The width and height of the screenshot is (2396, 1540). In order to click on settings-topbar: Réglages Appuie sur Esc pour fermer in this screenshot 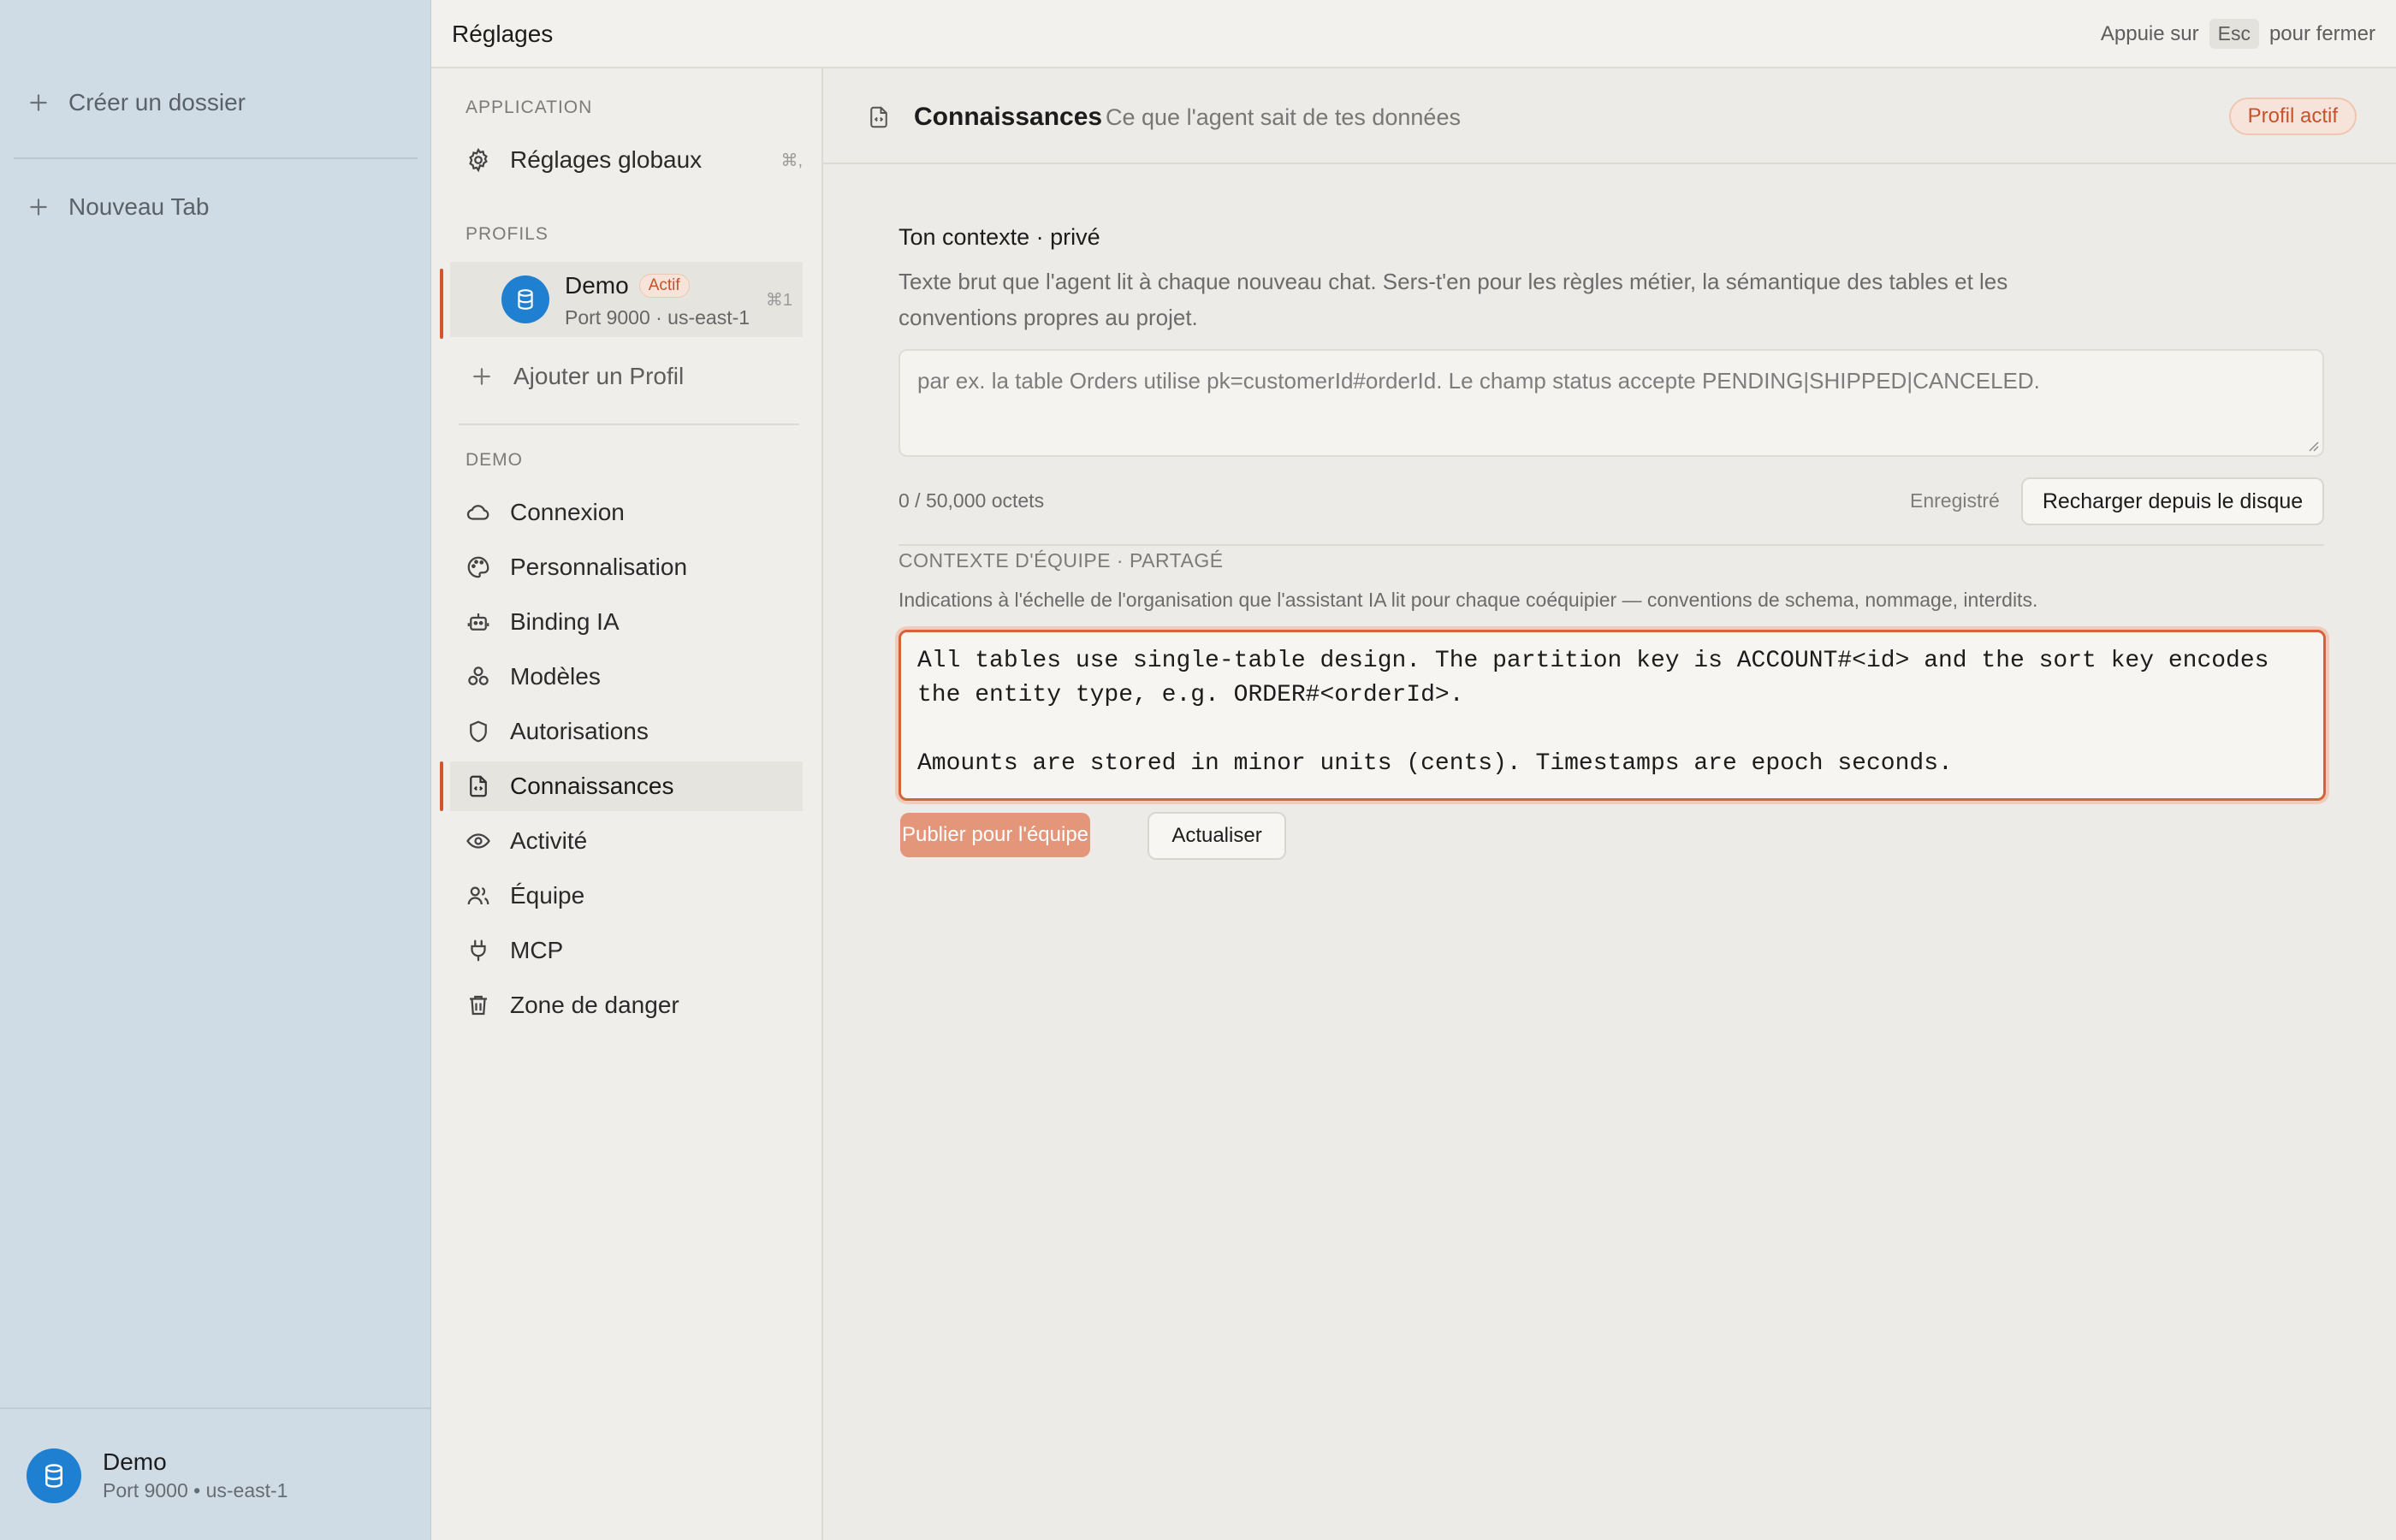, I will do `click(1413, 34)`.